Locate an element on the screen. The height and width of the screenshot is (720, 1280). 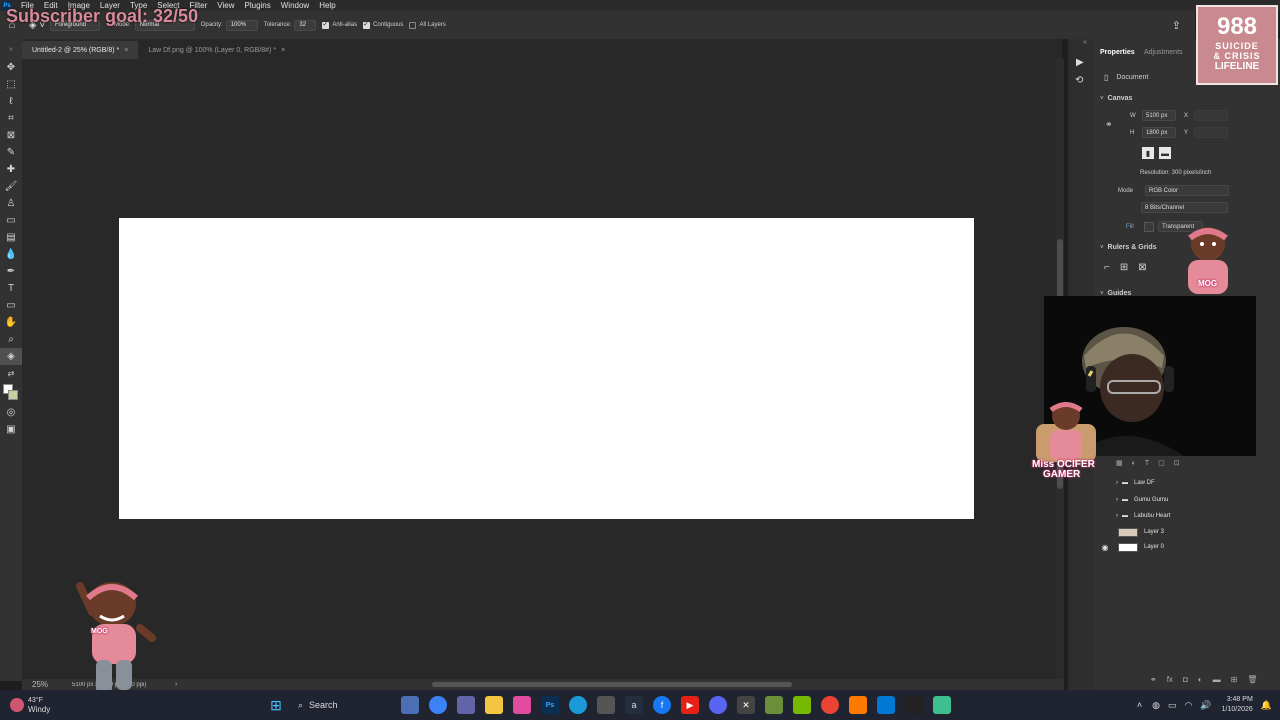
youtube-icon: ▶ is located at coordinates (690, 705).